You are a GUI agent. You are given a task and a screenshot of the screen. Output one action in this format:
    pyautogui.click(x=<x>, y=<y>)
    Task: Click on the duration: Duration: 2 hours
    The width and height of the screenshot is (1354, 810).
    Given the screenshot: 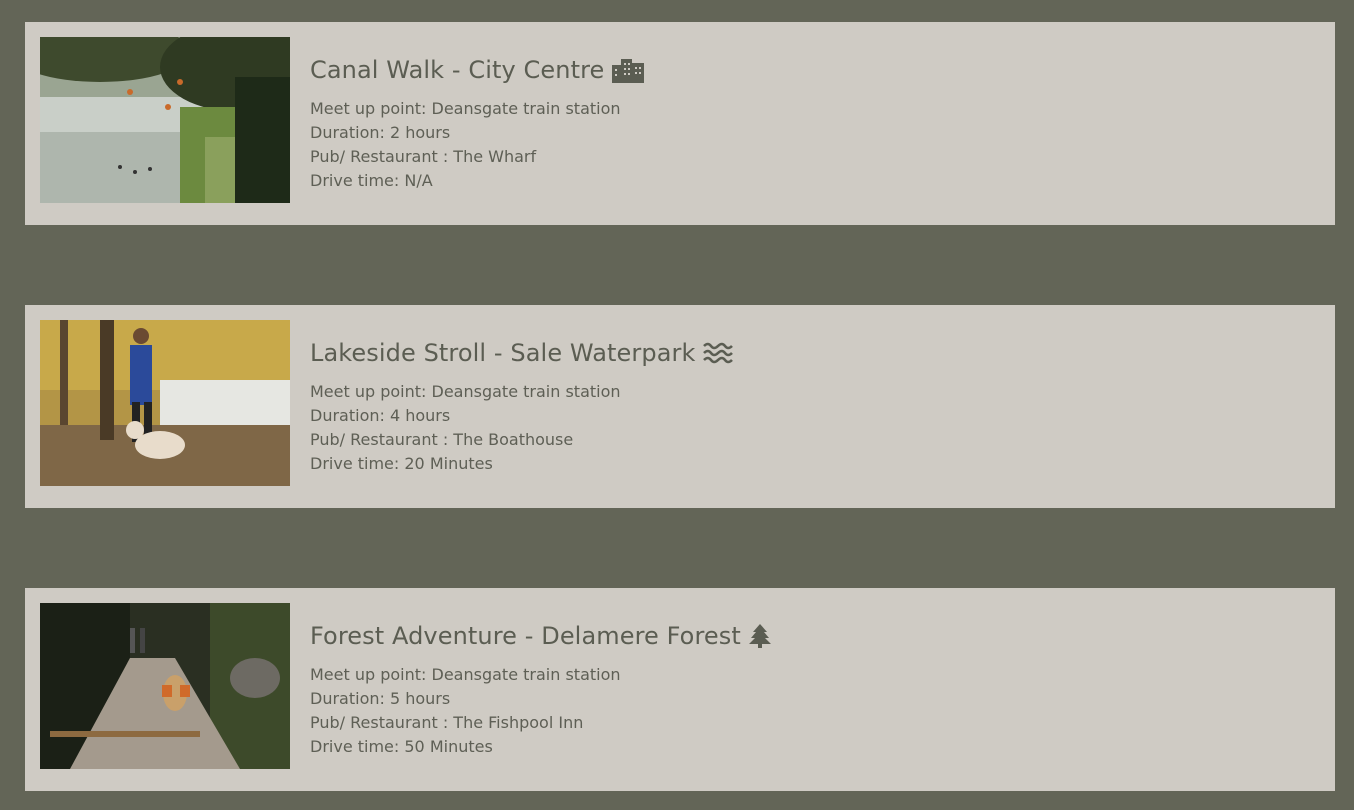 What is the action you would take?
    pyautogui.click(x=380, y=132)
    